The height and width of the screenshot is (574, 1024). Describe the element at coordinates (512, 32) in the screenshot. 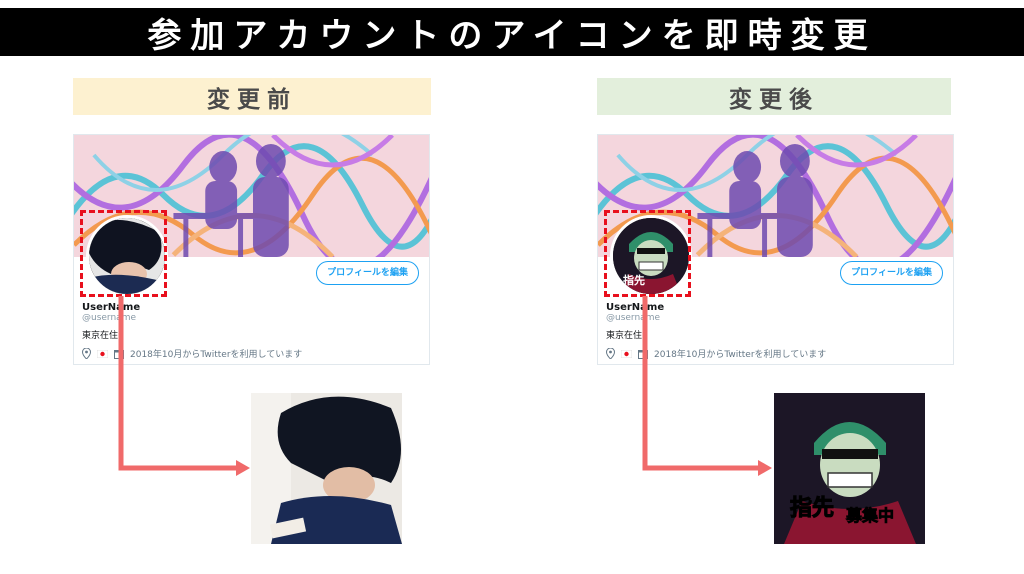

I see `page-title: 参加アカウントのアイコンを即時変更` at that location.